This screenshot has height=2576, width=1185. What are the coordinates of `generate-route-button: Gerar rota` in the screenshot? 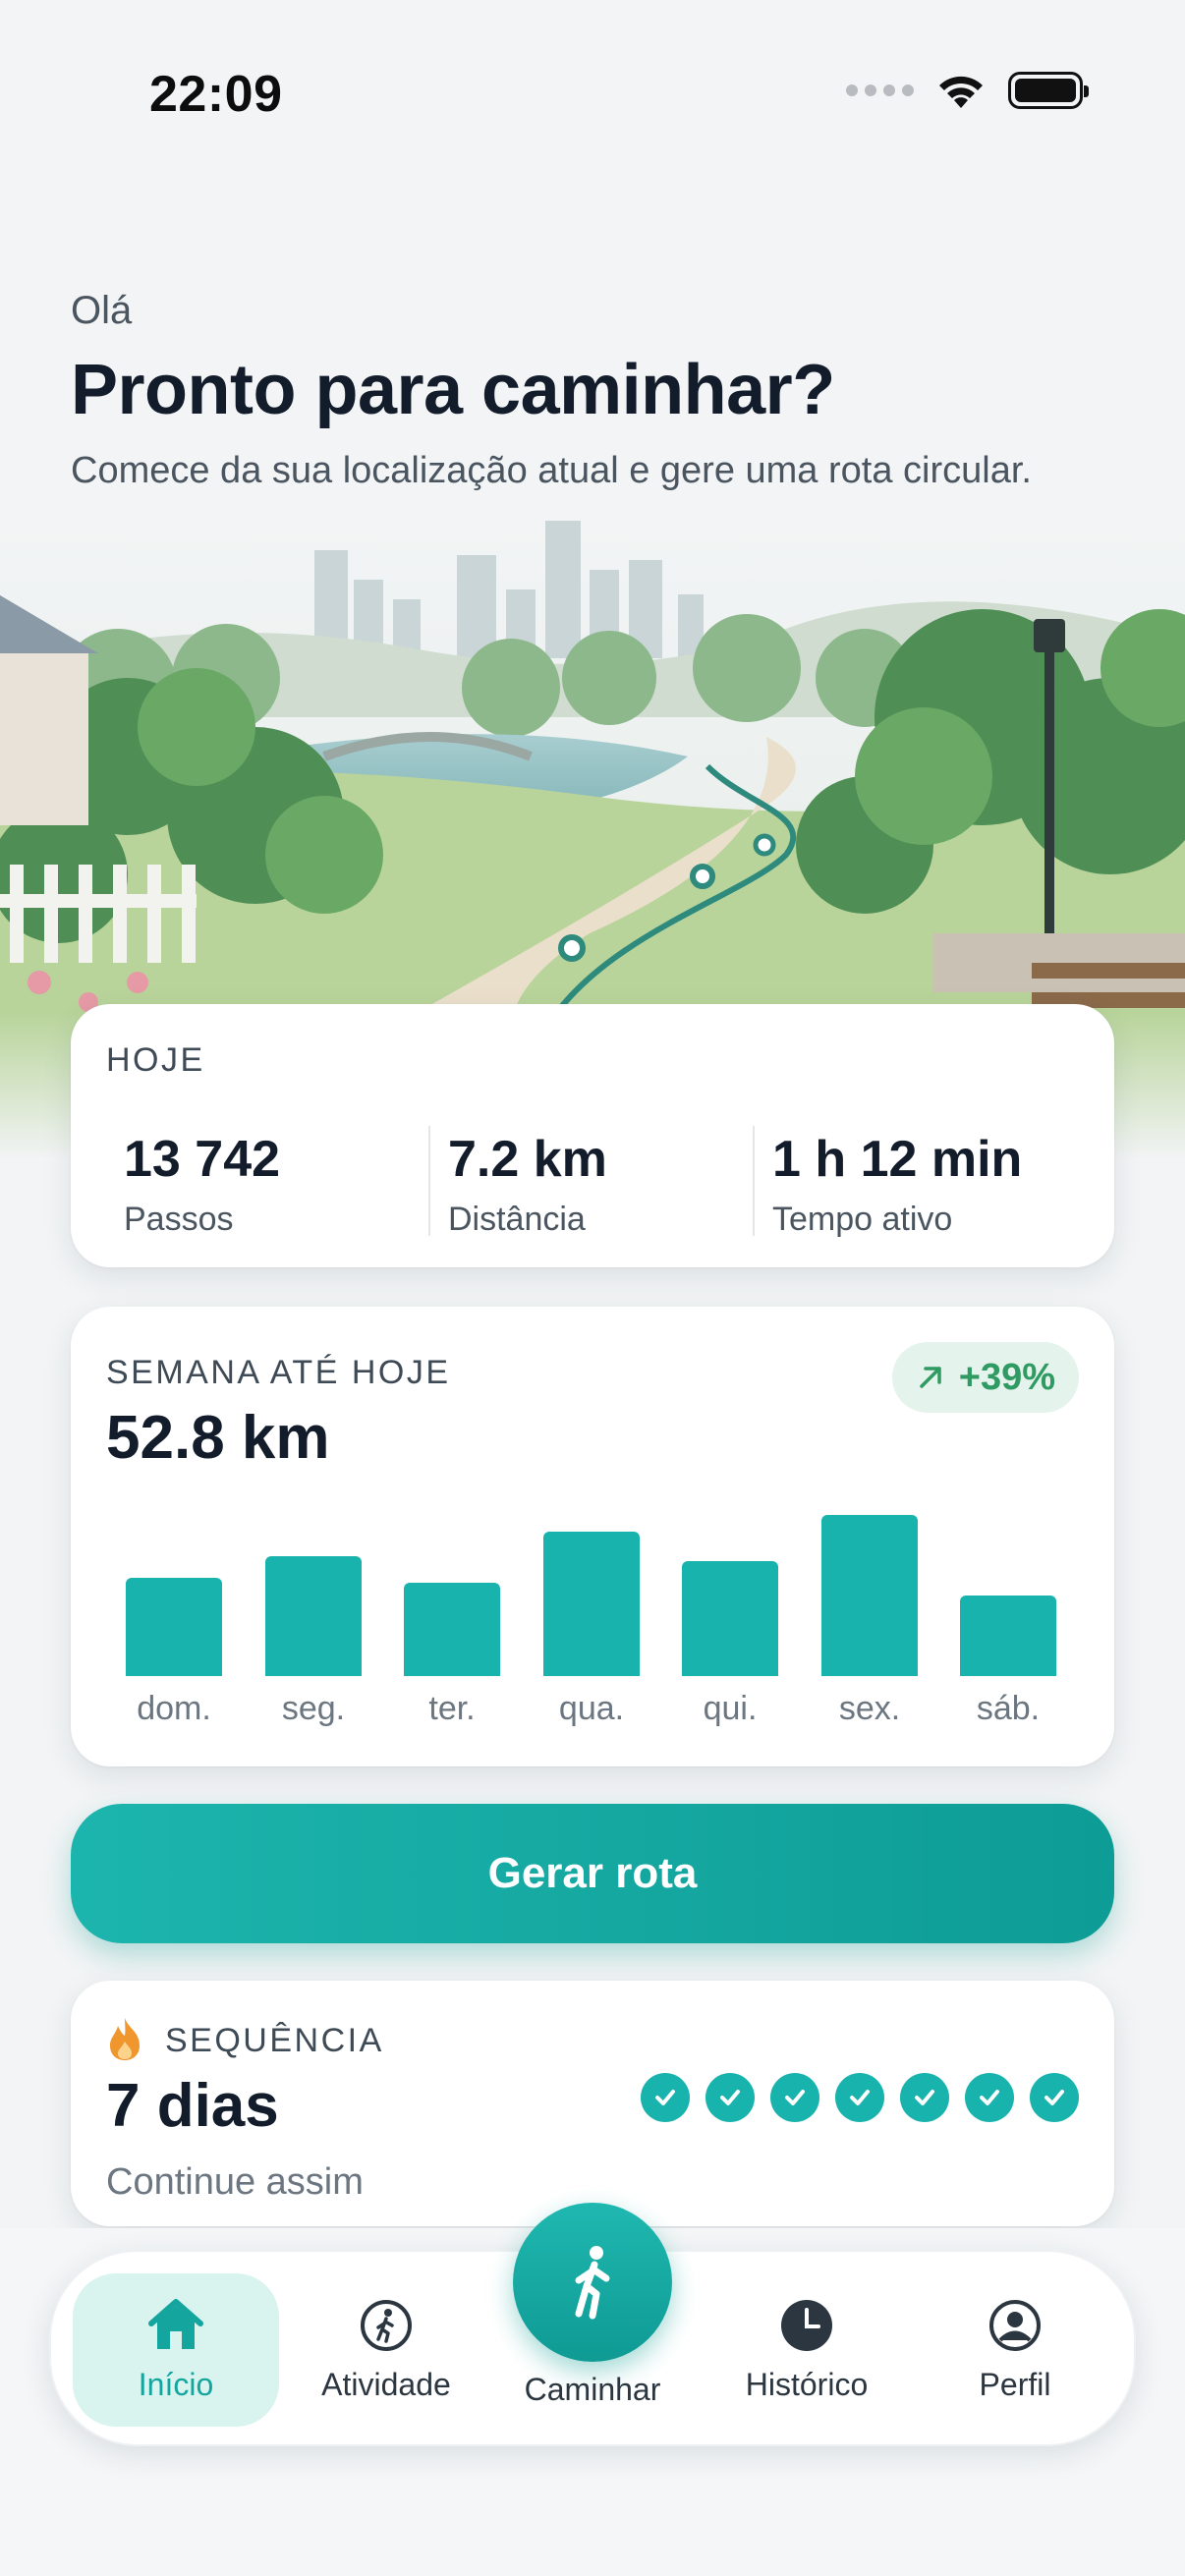 It's located at (592, 1873).